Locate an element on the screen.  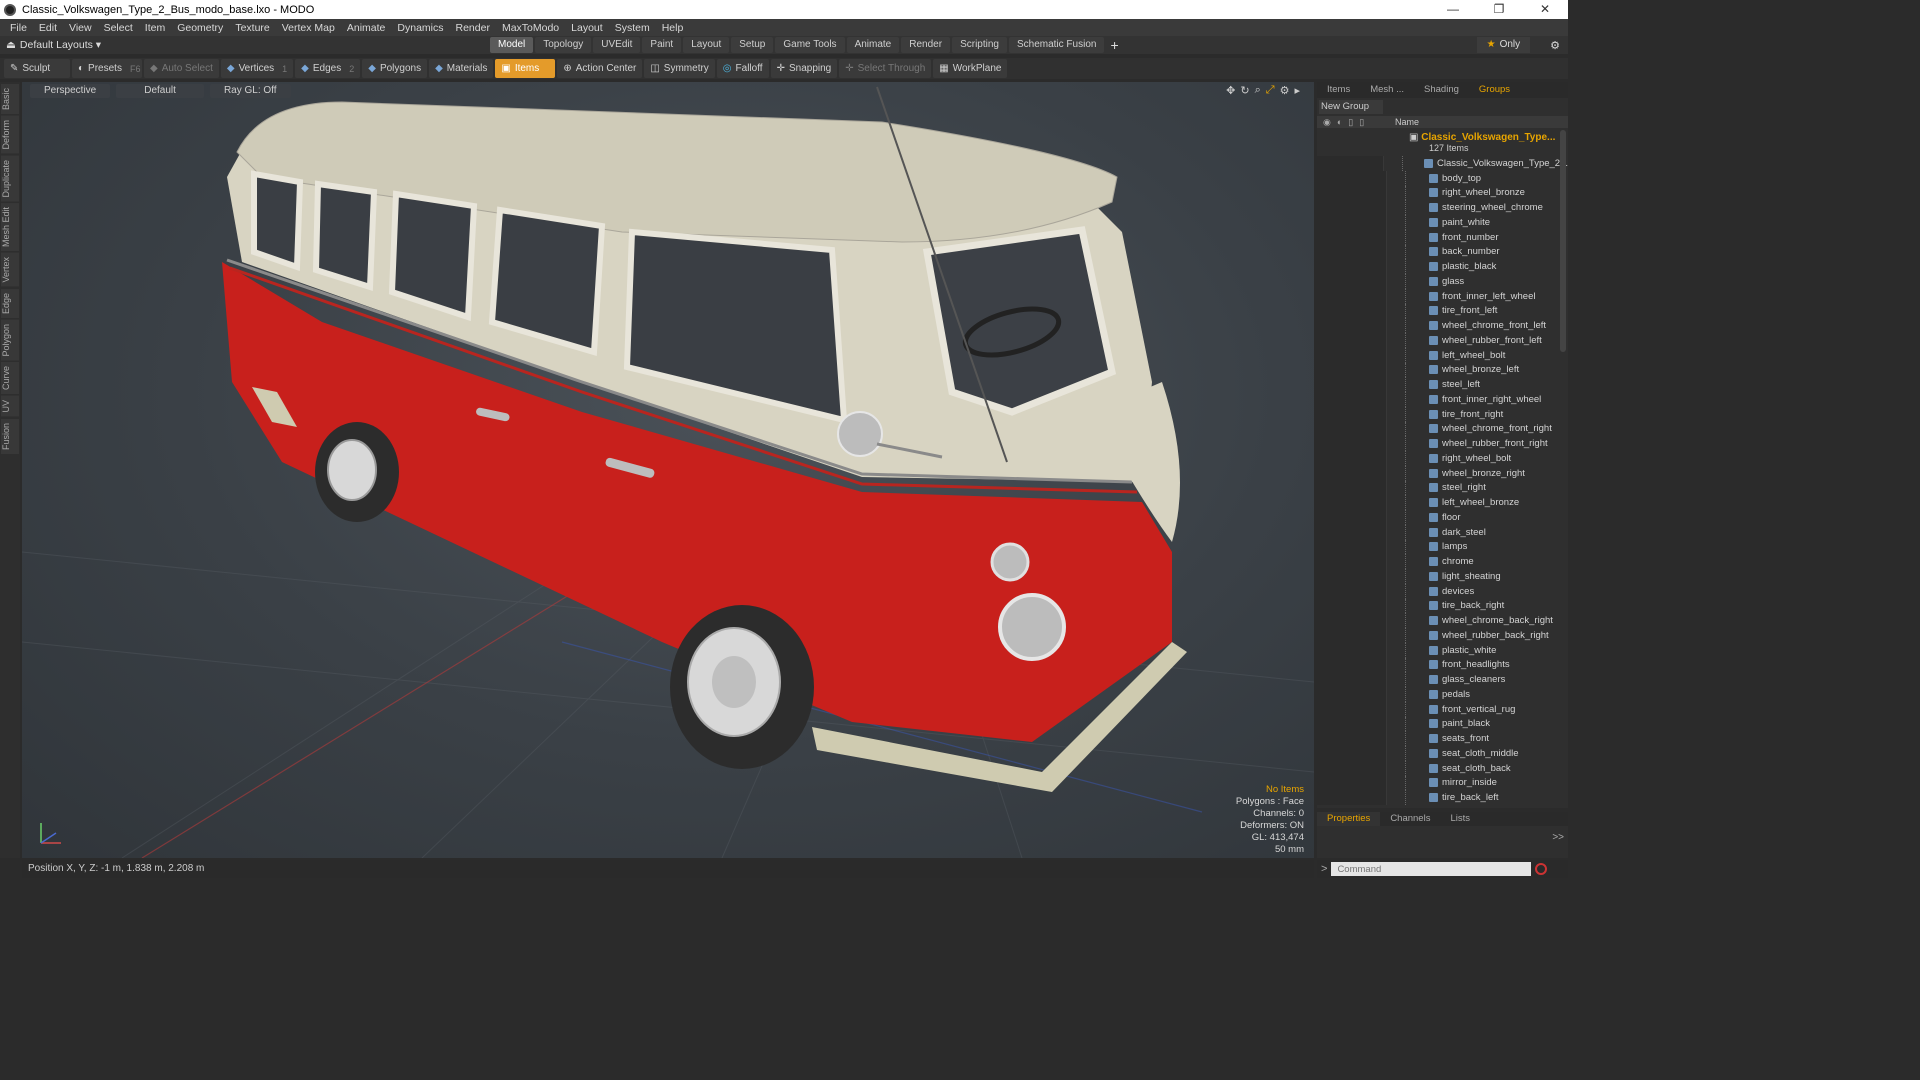
group-item-row: chrome is located at coordinates (1442, 561).